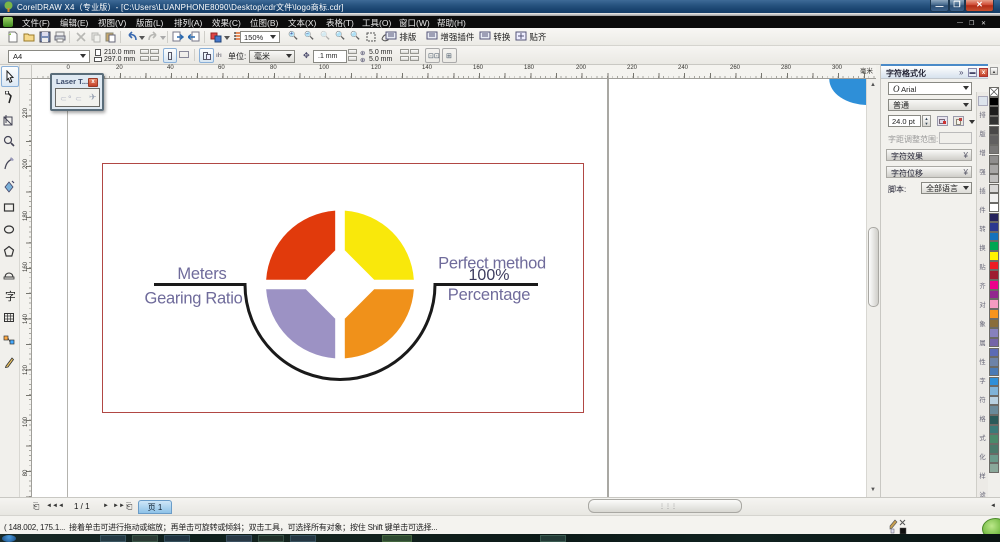  I want to click on svg-text: 字, so click(10, 296).